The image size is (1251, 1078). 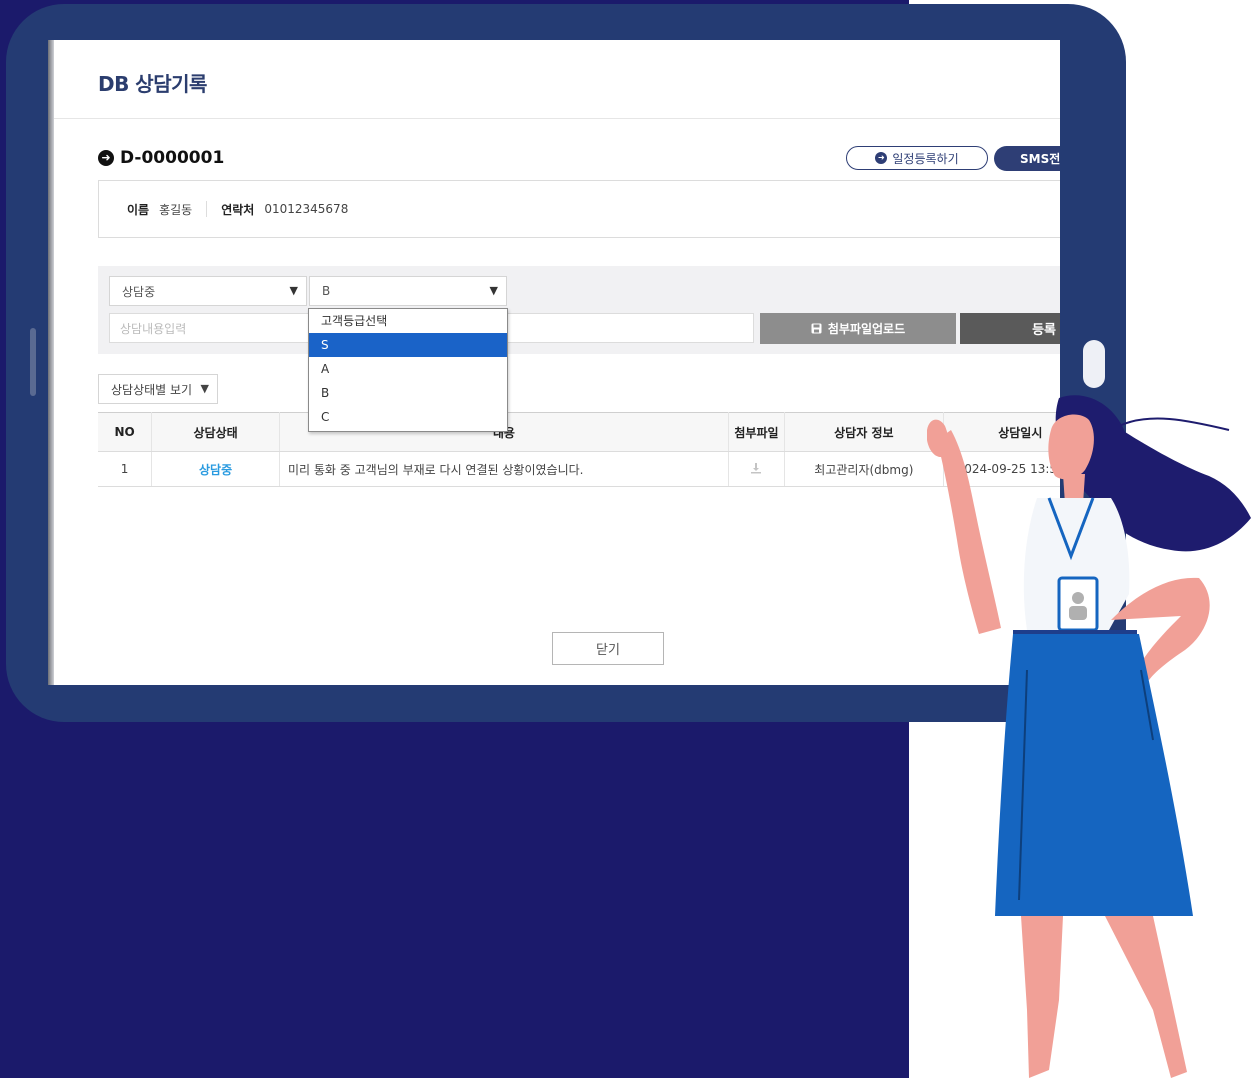 I want to click on status-filter-label: 상담상태별 보기, so click(x=152, y=389).